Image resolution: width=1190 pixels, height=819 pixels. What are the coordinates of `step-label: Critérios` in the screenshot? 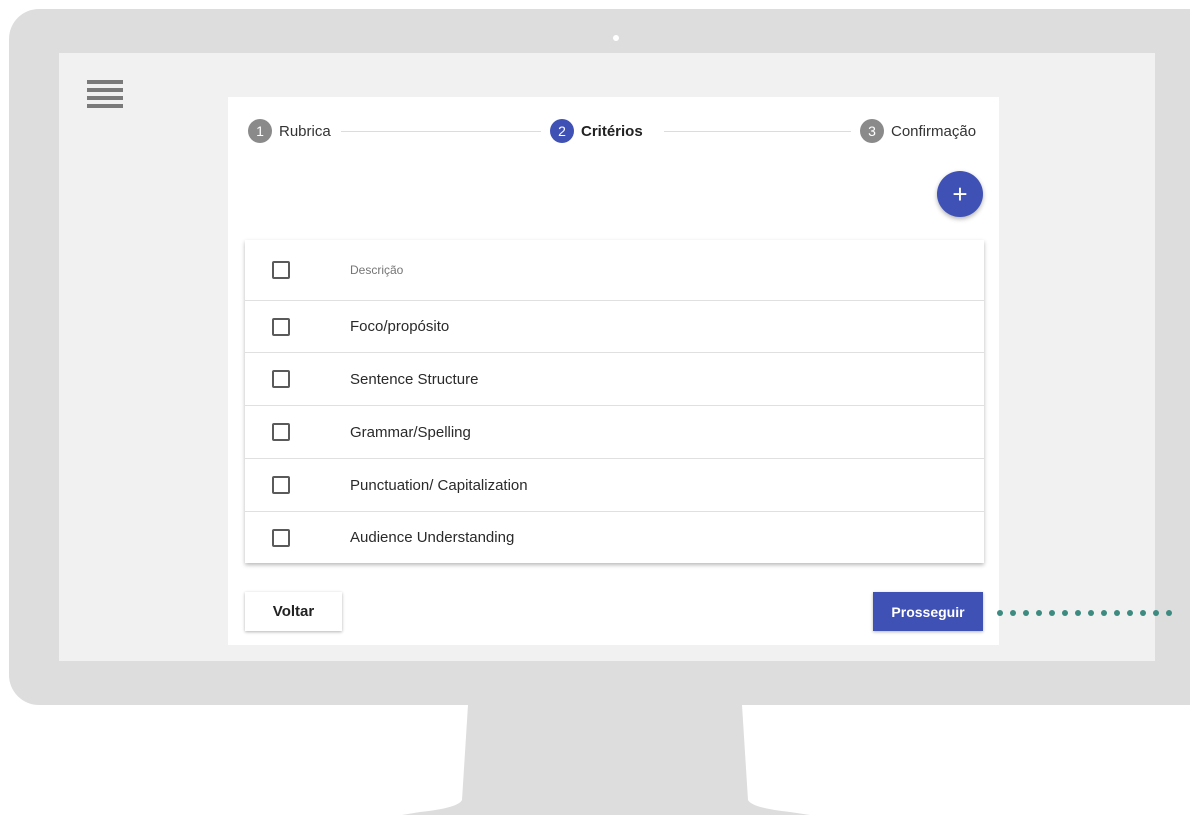 It's located at (612, 131).